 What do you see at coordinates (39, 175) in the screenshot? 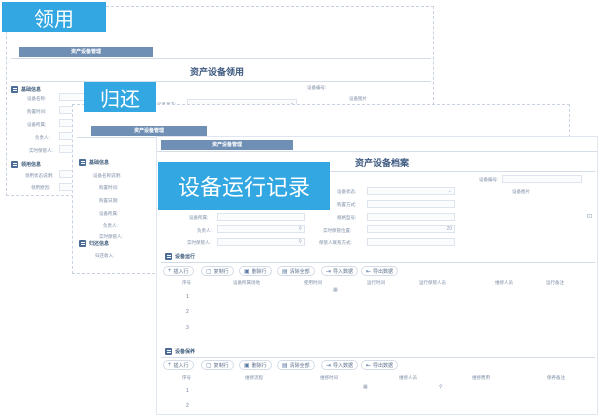
I see `field-label: 领用状态说明:` at bounding box center [39, 175].